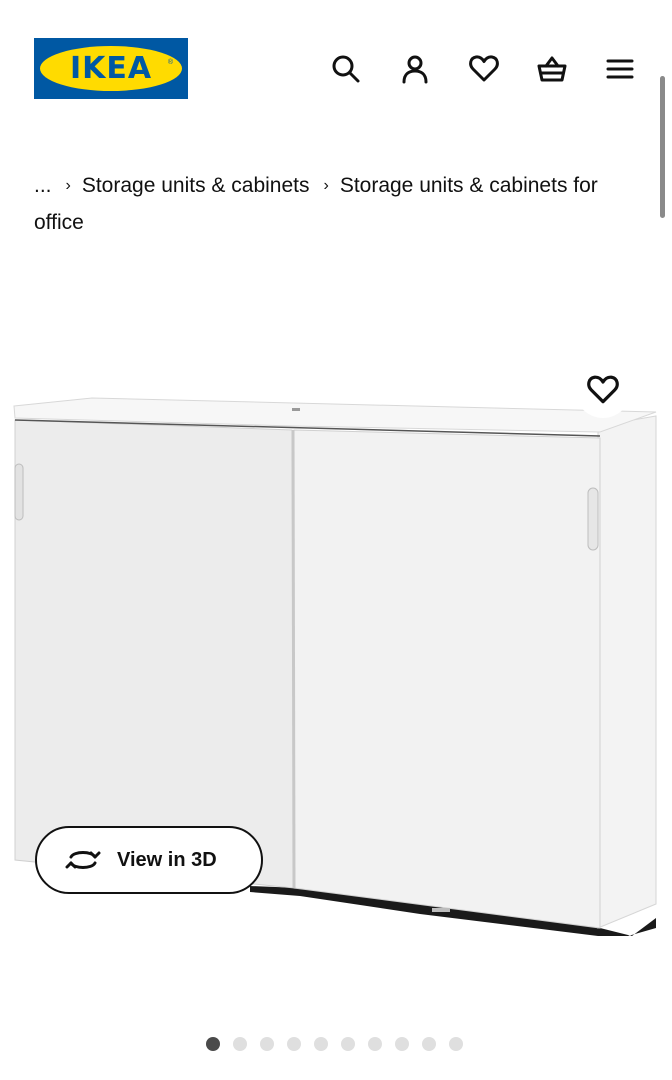  I want to click on basket-button, so click(552, 69).